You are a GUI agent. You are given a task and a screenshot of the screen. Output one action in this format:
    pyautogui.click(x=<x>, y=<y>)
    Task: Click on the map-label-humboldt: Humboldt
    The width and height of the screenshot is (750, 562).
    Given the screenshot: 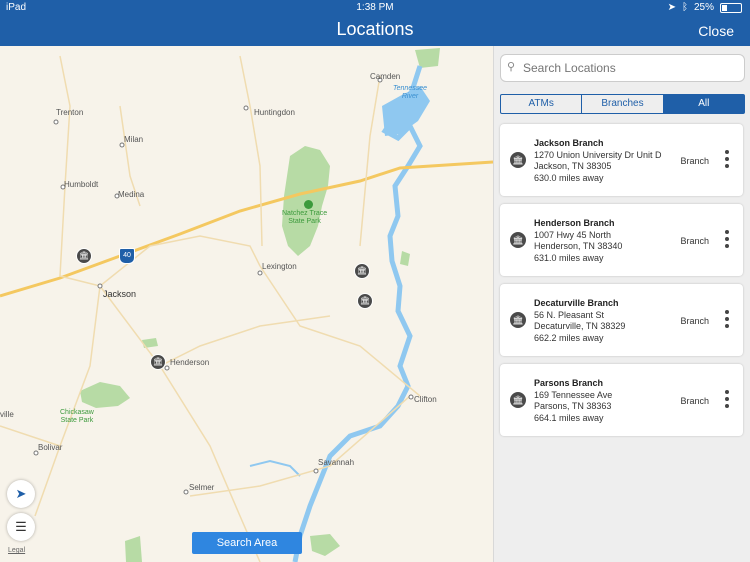 What is the action you would take?
    pyautogui.click(x=81, y=184)
    